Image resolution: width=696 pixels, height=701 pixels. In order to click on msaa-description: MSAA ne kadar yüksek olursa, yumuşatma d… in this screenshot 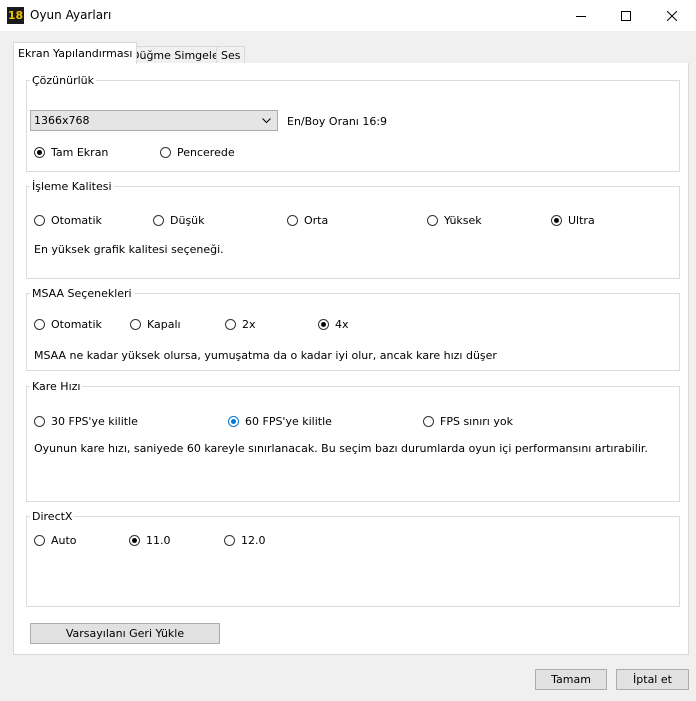, I will do `click(265, 355)`.